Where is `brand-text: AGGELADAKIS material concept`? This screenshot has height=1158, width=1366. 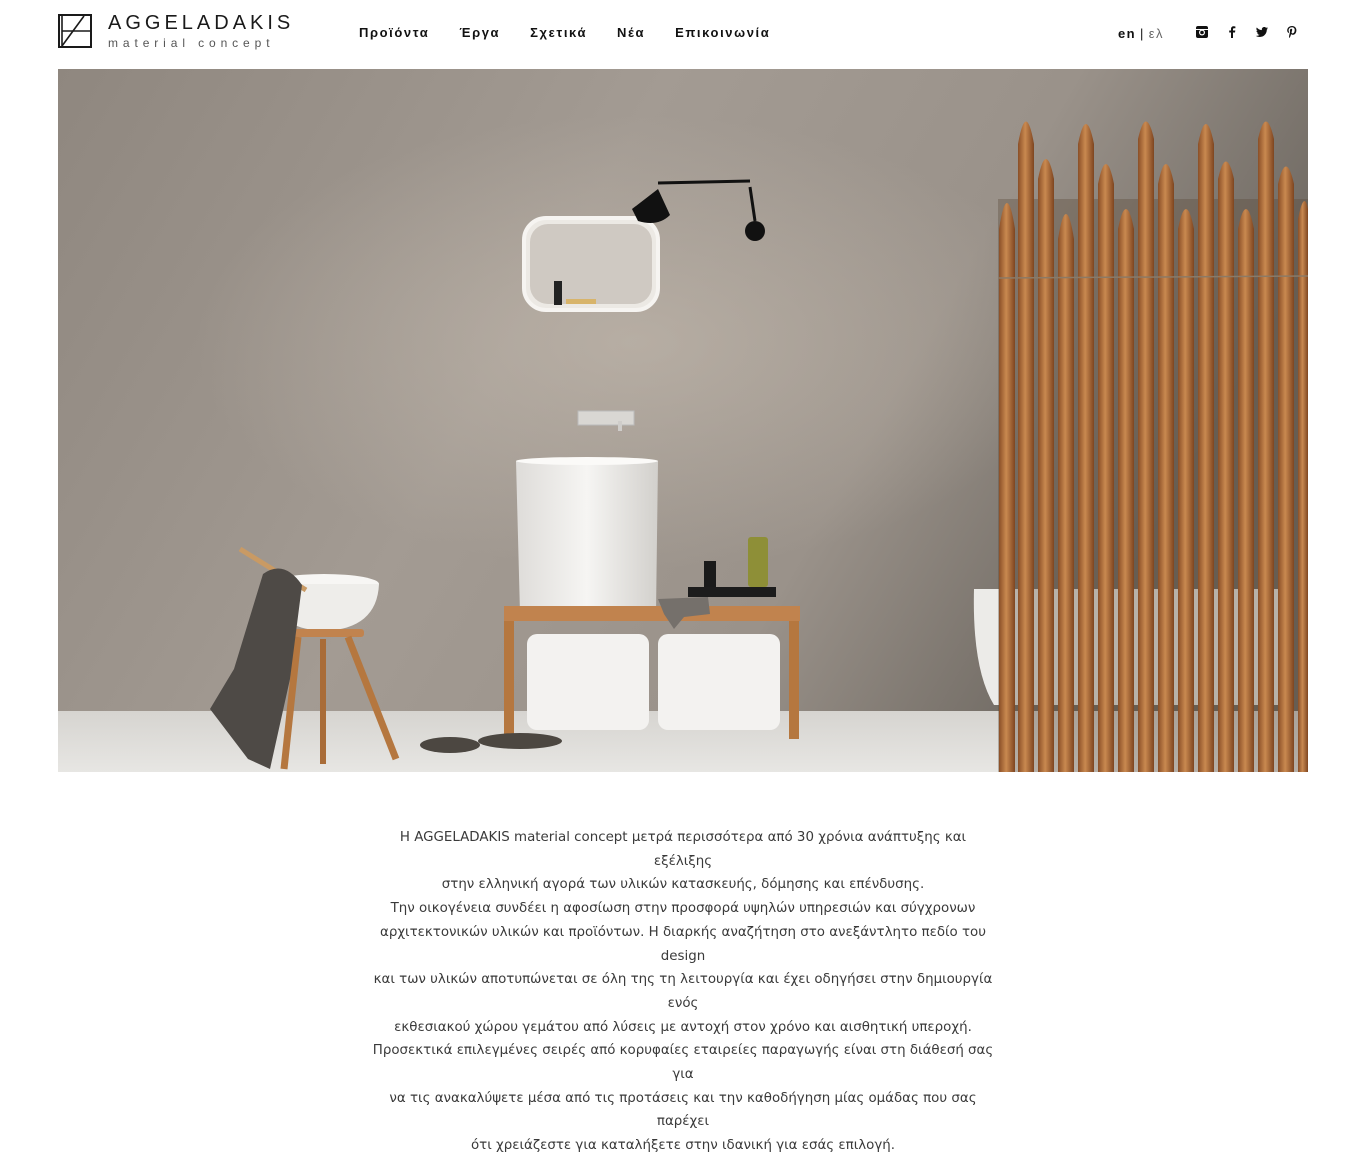
brand-text: AGGELADAKIS material concept is located at coordinates (201, 31).